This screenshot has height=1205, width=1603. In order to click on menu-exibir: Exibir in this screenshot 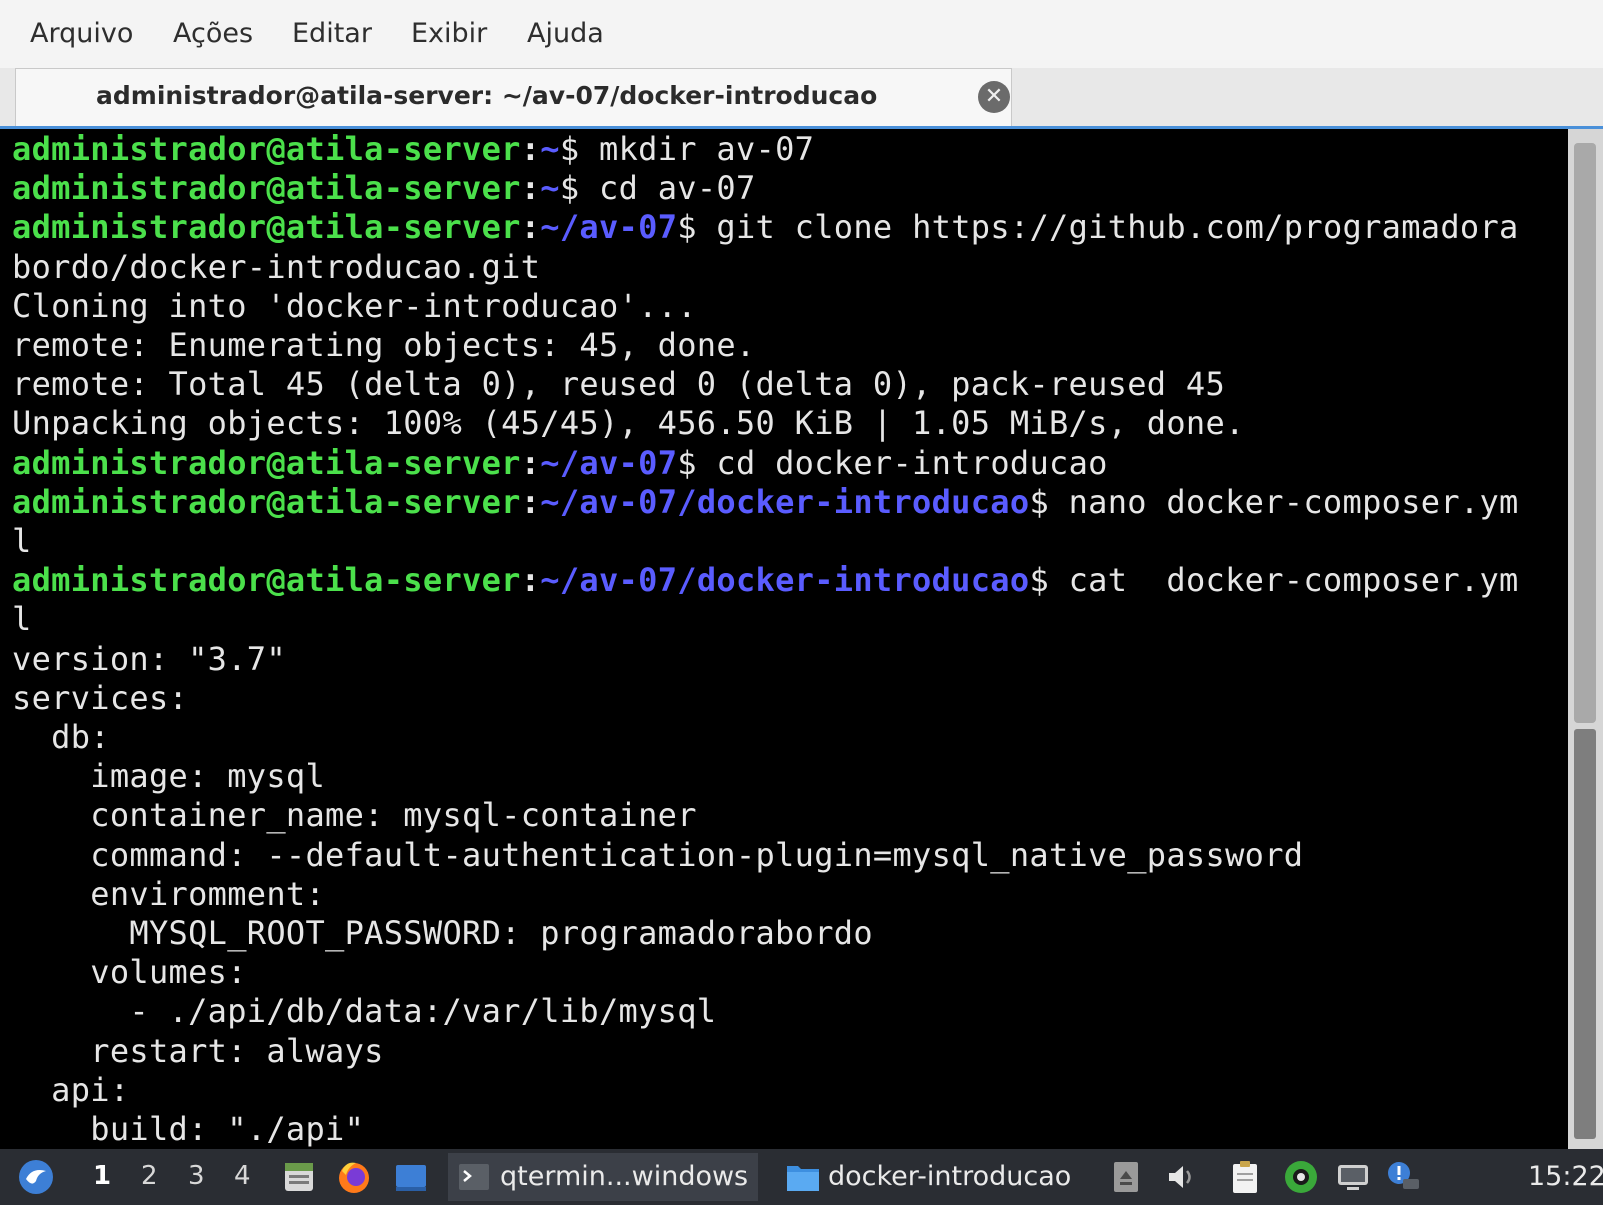, I will do `click(449, 33)`.